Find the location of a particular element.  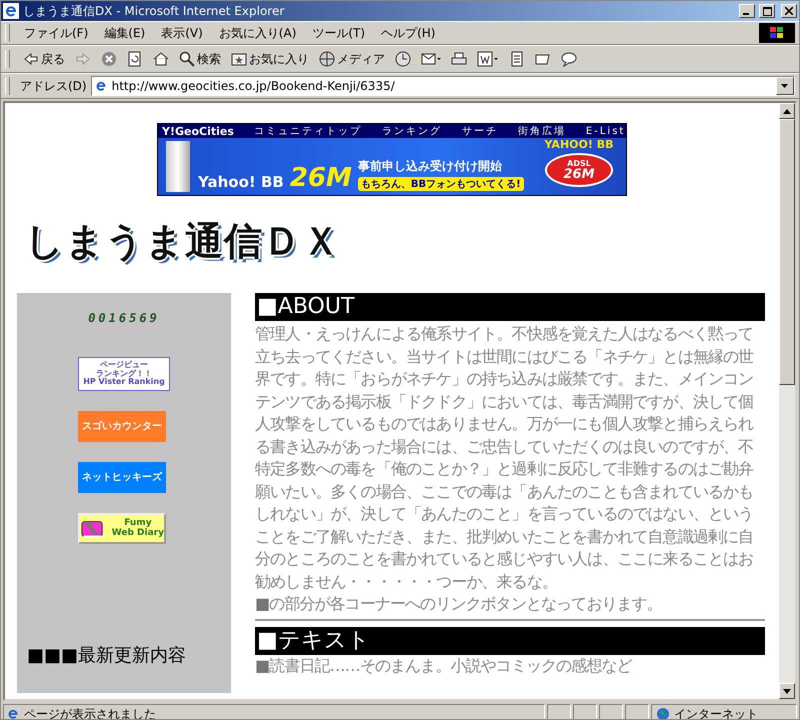

section-heading: ■ABOUT is located at coordinates (510, 307).